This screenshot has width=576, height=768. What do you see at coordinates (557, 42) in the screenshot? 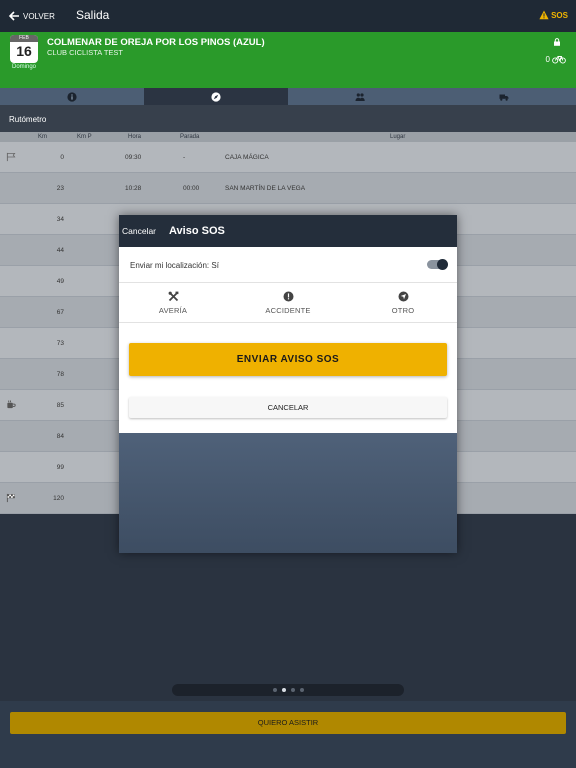
I see `lock-icon` at bounding box center [557, 42].